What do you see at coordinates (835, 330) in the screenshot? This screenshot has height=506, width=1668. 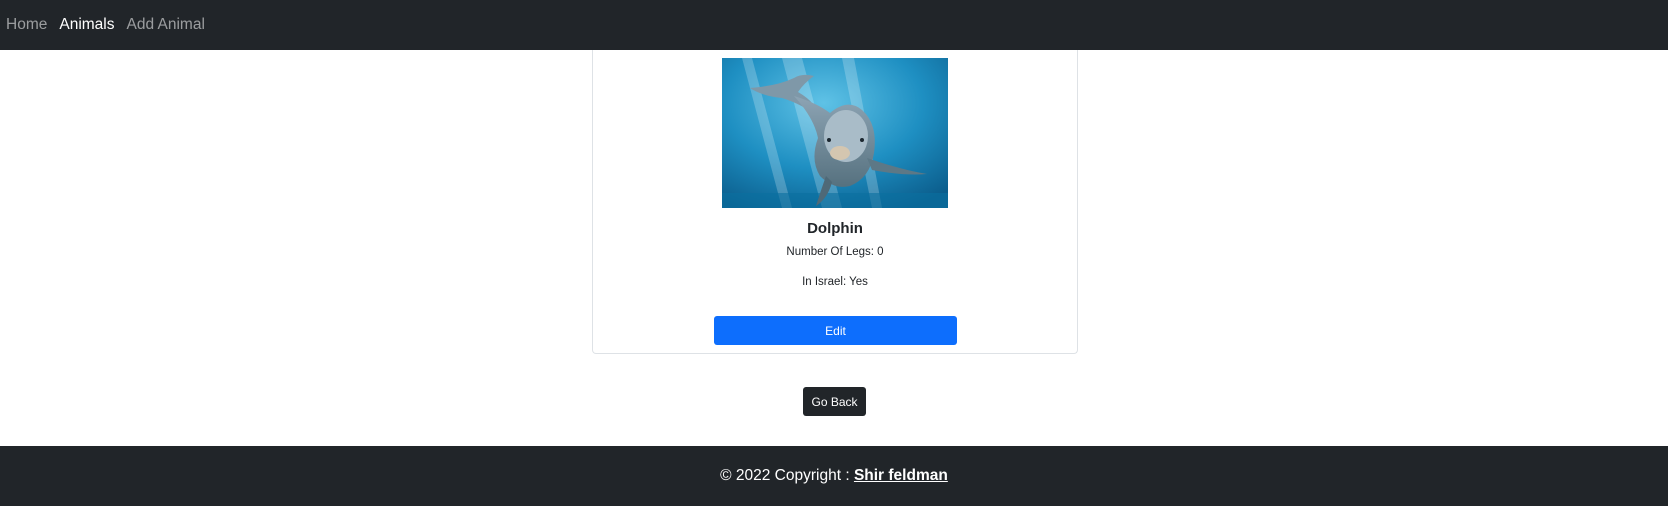 I see `edit-button: Edit` at bounding box center [835, 330].